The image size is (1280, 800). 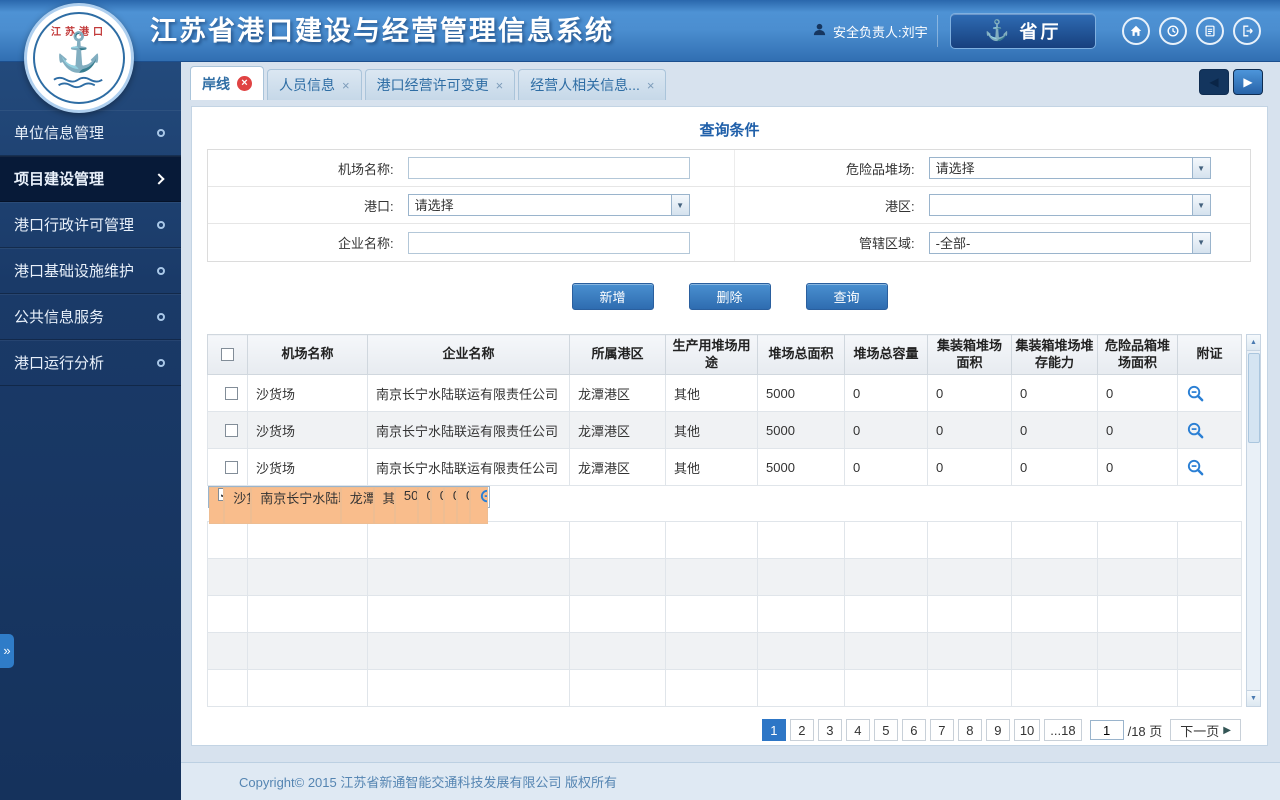 I want to click on scrollbar-track, so click(x=1253, y=520).